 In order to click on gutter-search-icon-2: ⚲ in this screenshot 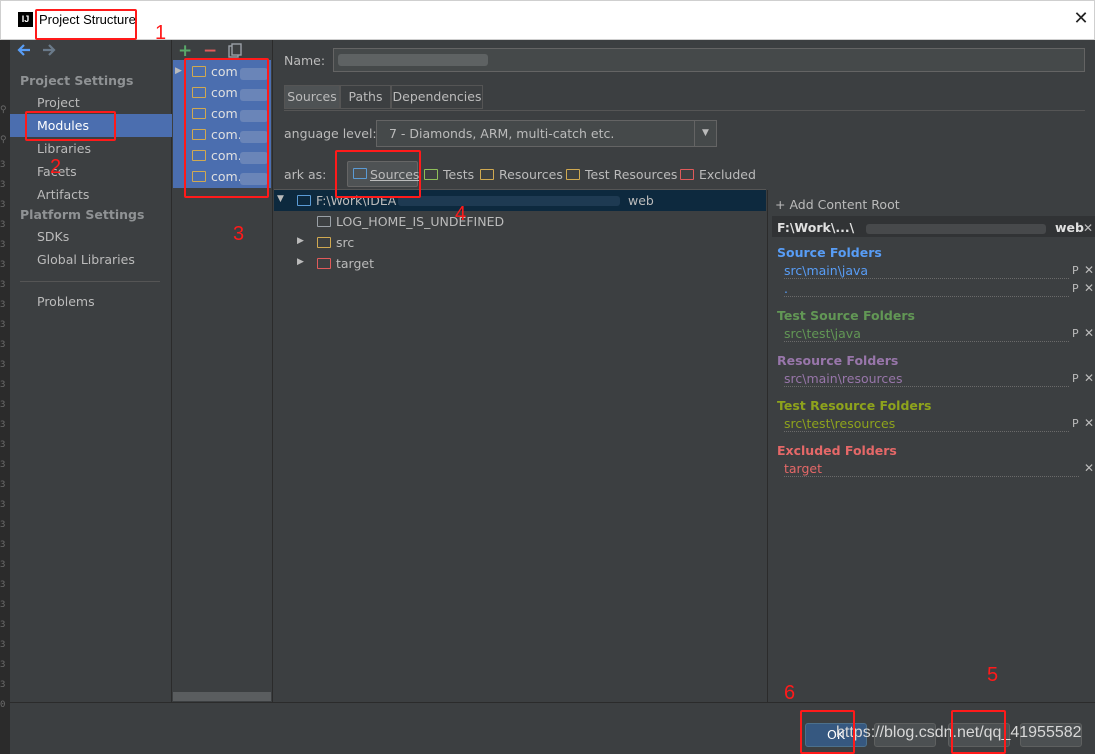, I will do `click(3, 140)`.